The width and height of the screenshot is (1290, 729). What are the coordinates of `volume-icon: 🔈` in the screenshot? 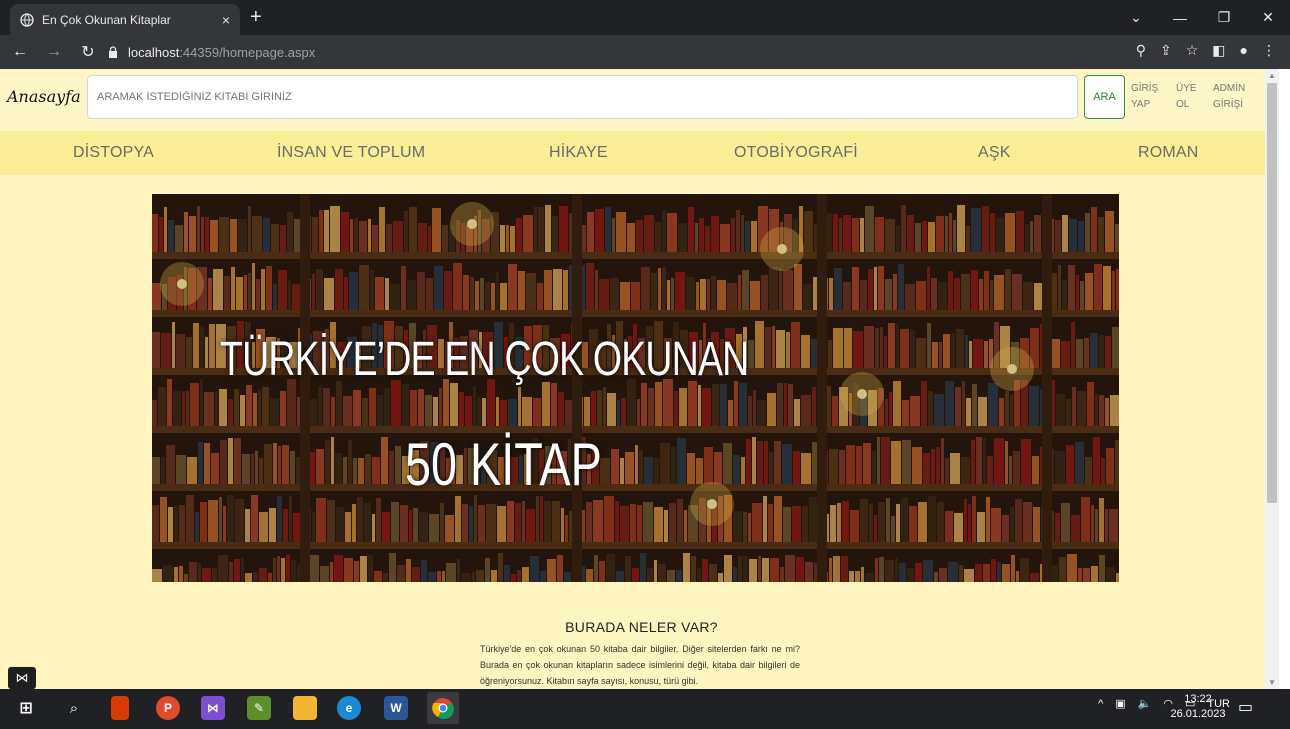 It's located at (1145, 703).